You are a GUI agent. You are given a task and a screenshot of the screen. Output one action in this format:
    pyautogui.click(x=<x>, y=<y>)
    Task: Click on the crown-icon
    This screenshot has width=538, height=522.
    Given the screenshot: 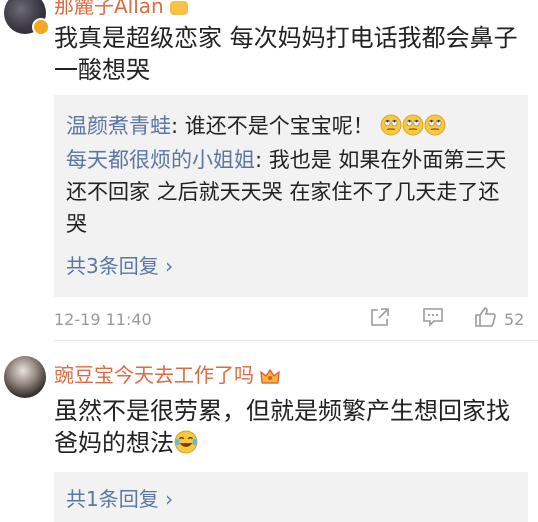 What is the action you would take?
    pyautogui.click(x=270, y=376)
    